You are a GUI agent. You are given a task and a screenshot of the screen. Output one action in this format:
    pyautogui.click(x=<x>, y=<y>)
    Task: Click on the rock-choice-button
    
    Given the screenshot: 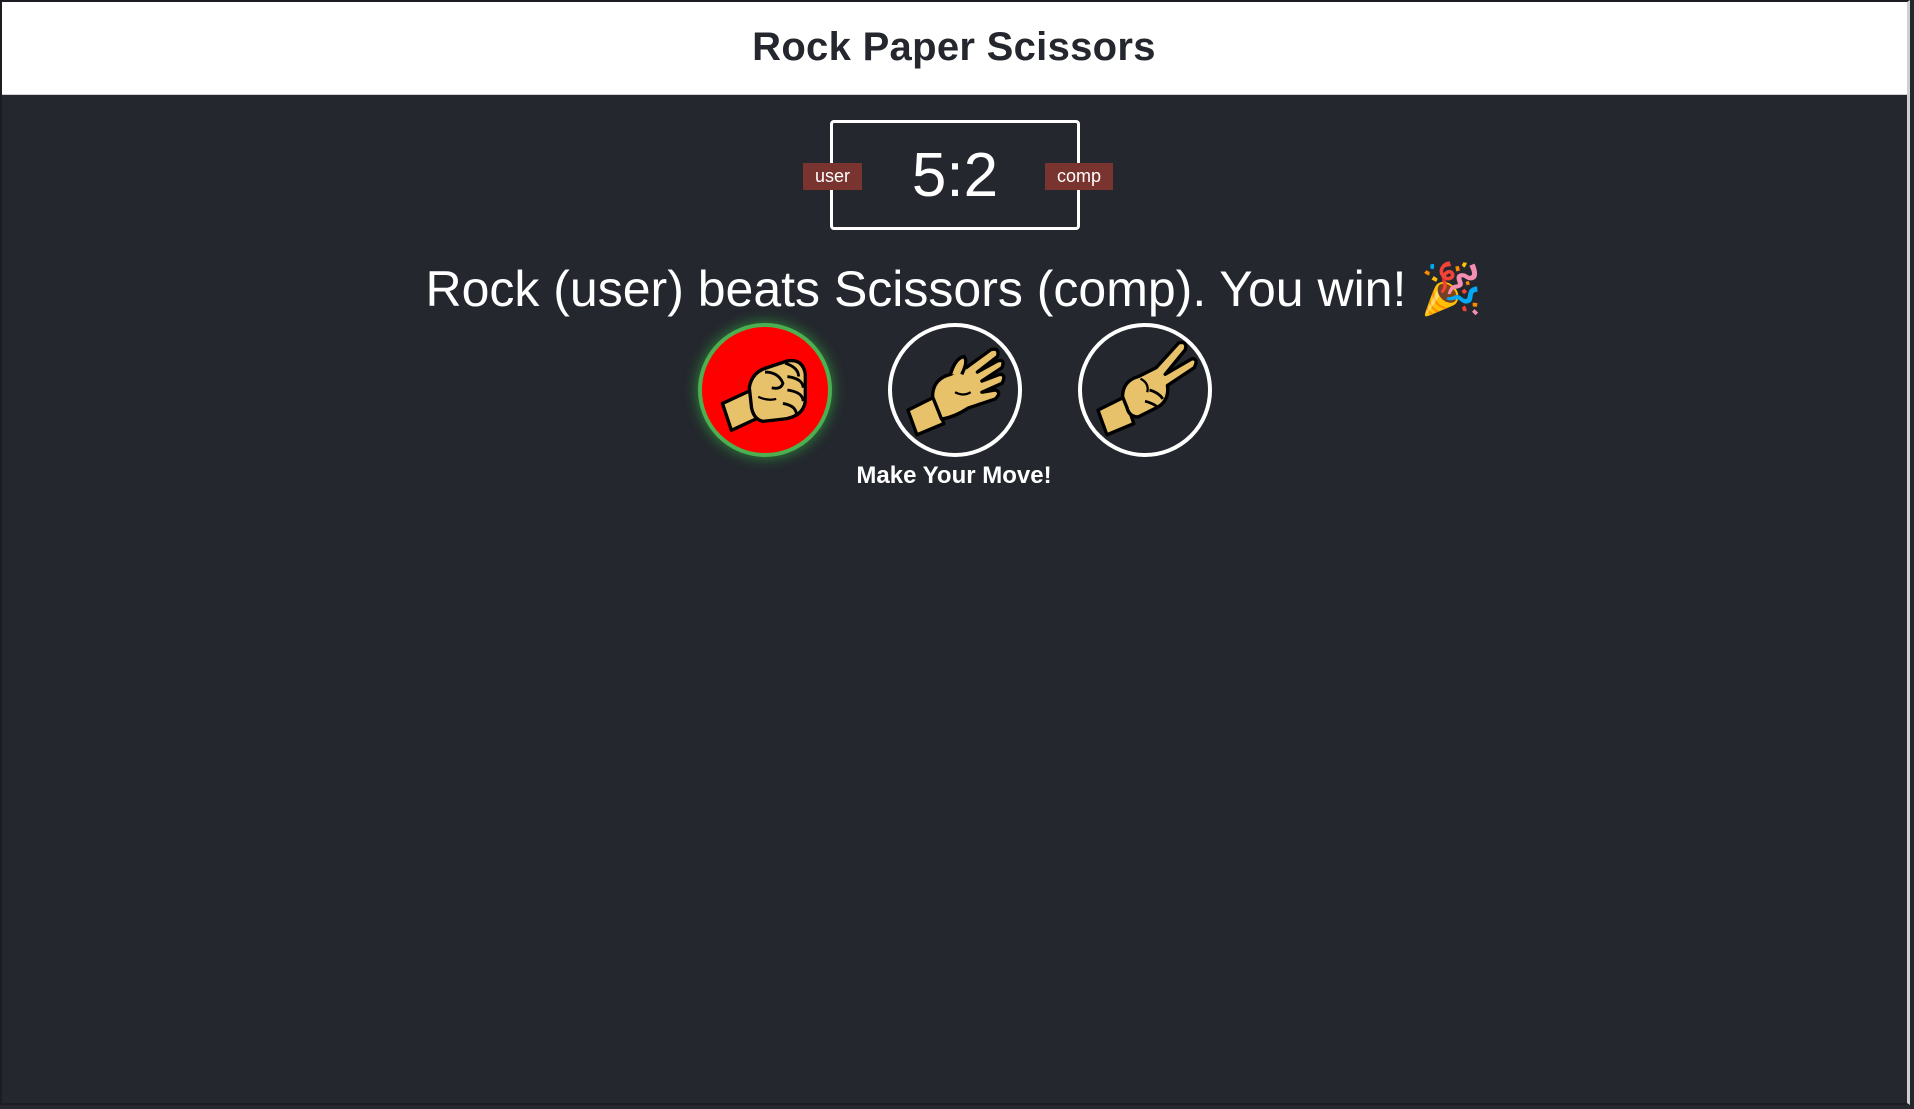 What is the action you would take?
    pyautogui.click(x=765, y=390)
    